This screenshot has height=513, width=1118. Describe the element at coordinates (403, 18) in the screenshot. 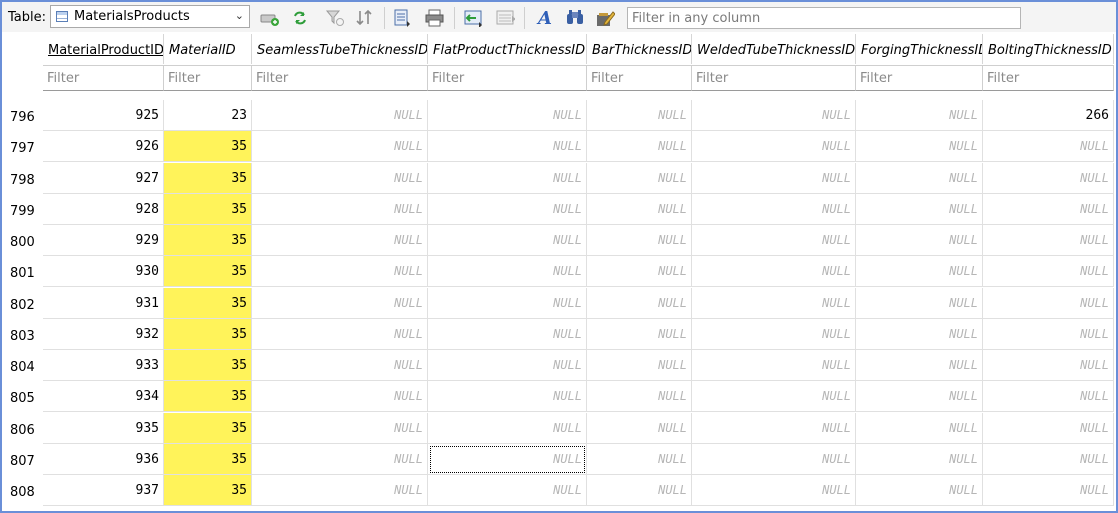

I see `export-icon` at that location.